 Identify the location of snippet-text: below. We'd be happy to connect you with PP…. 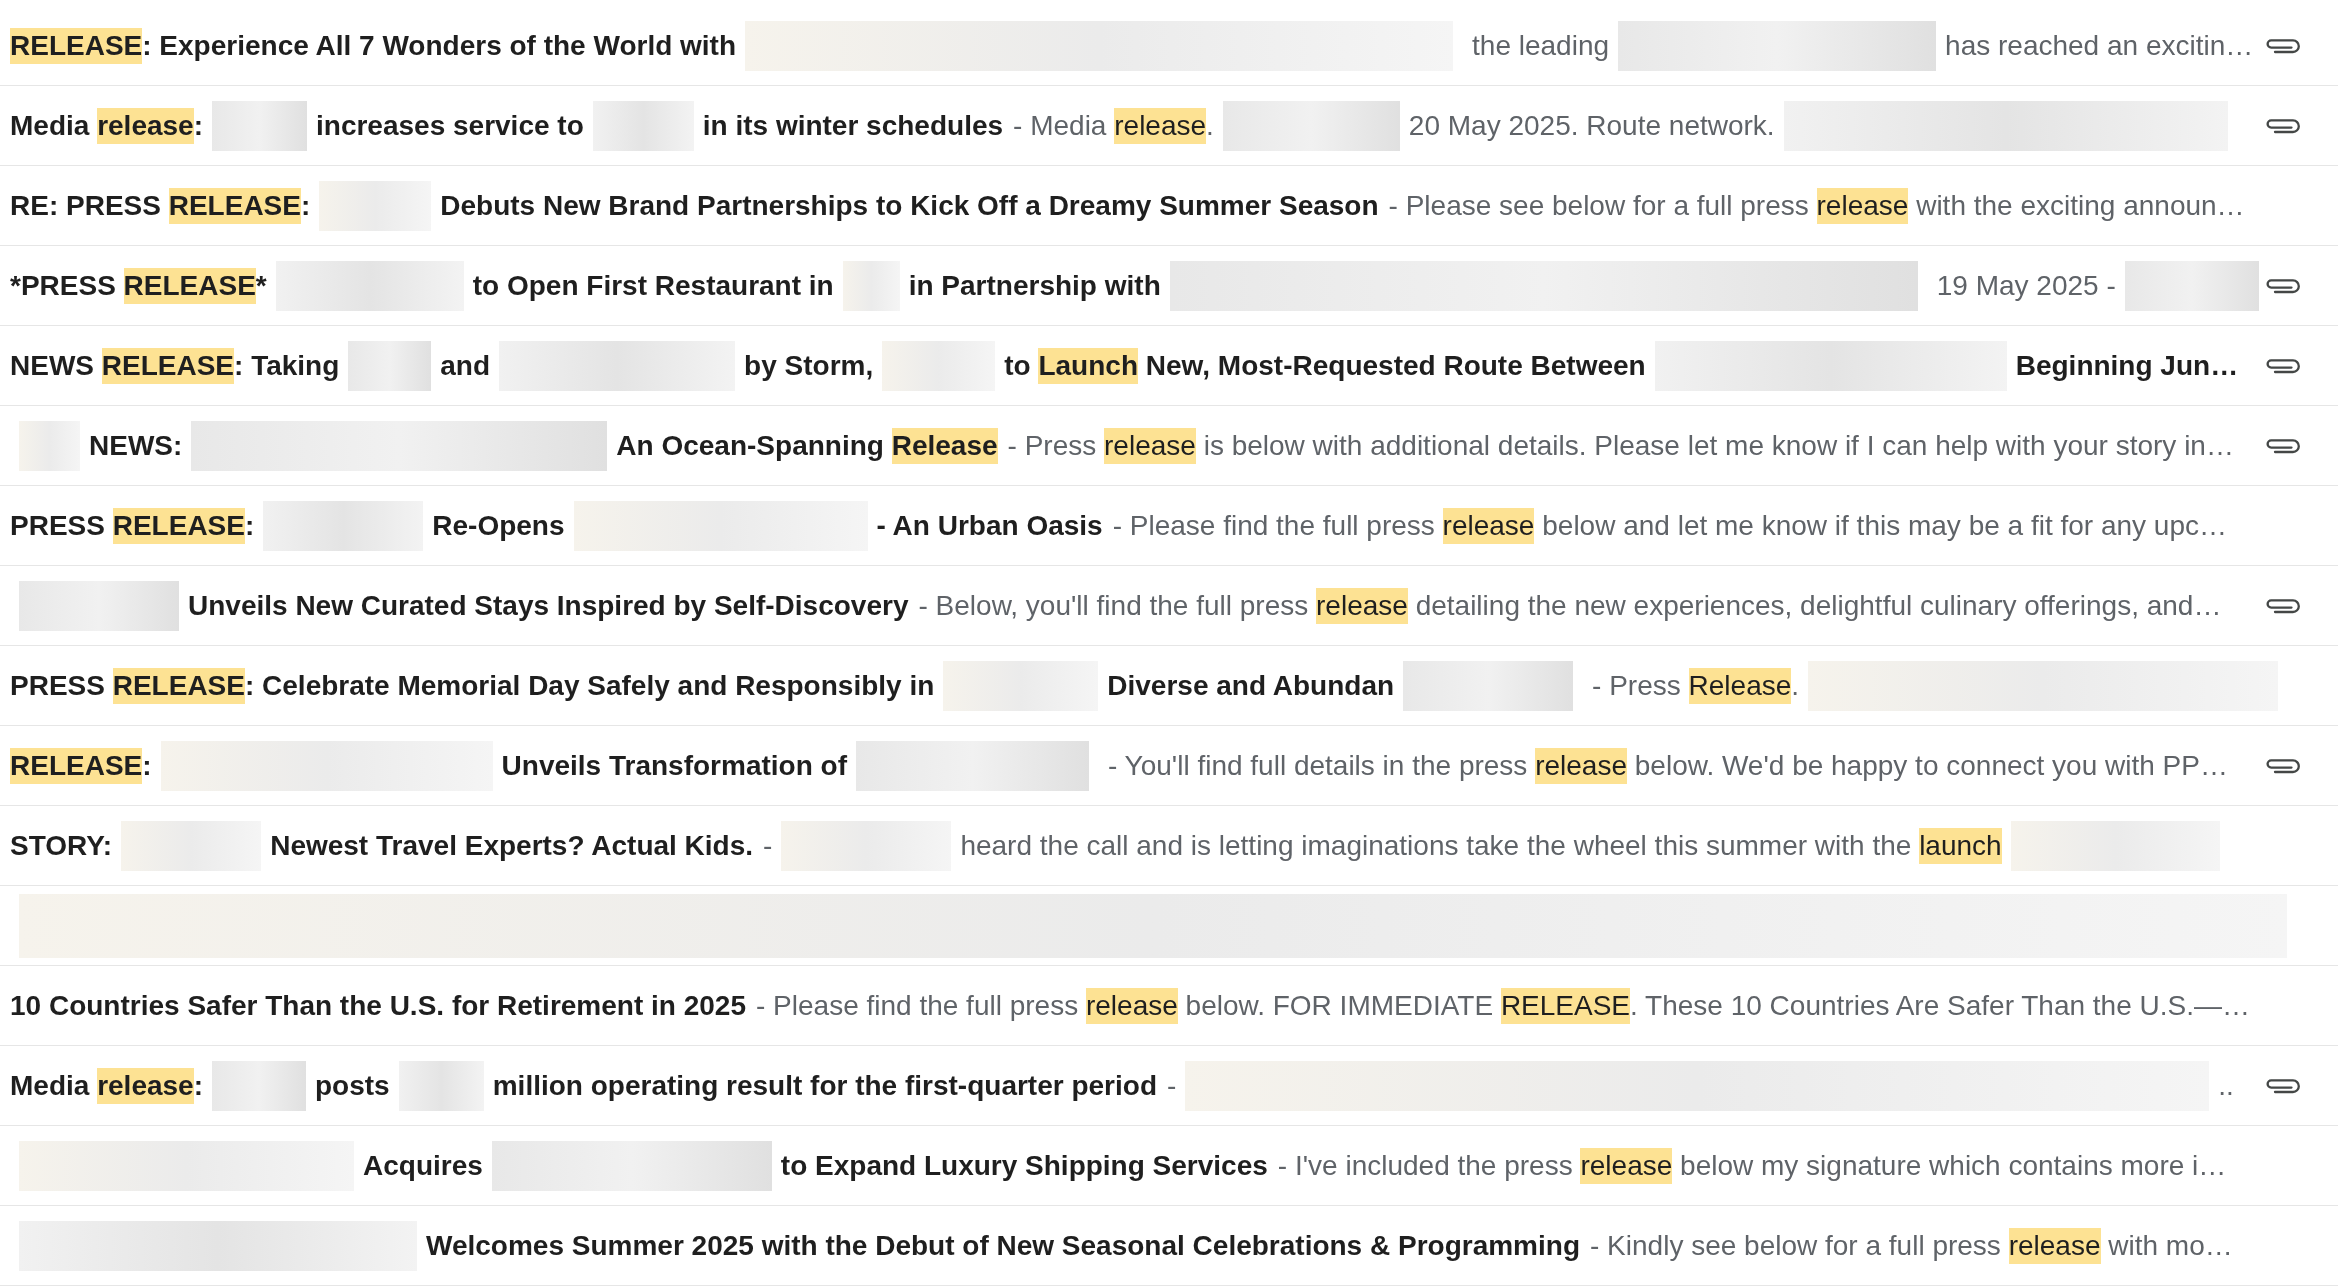
(1930, 765).